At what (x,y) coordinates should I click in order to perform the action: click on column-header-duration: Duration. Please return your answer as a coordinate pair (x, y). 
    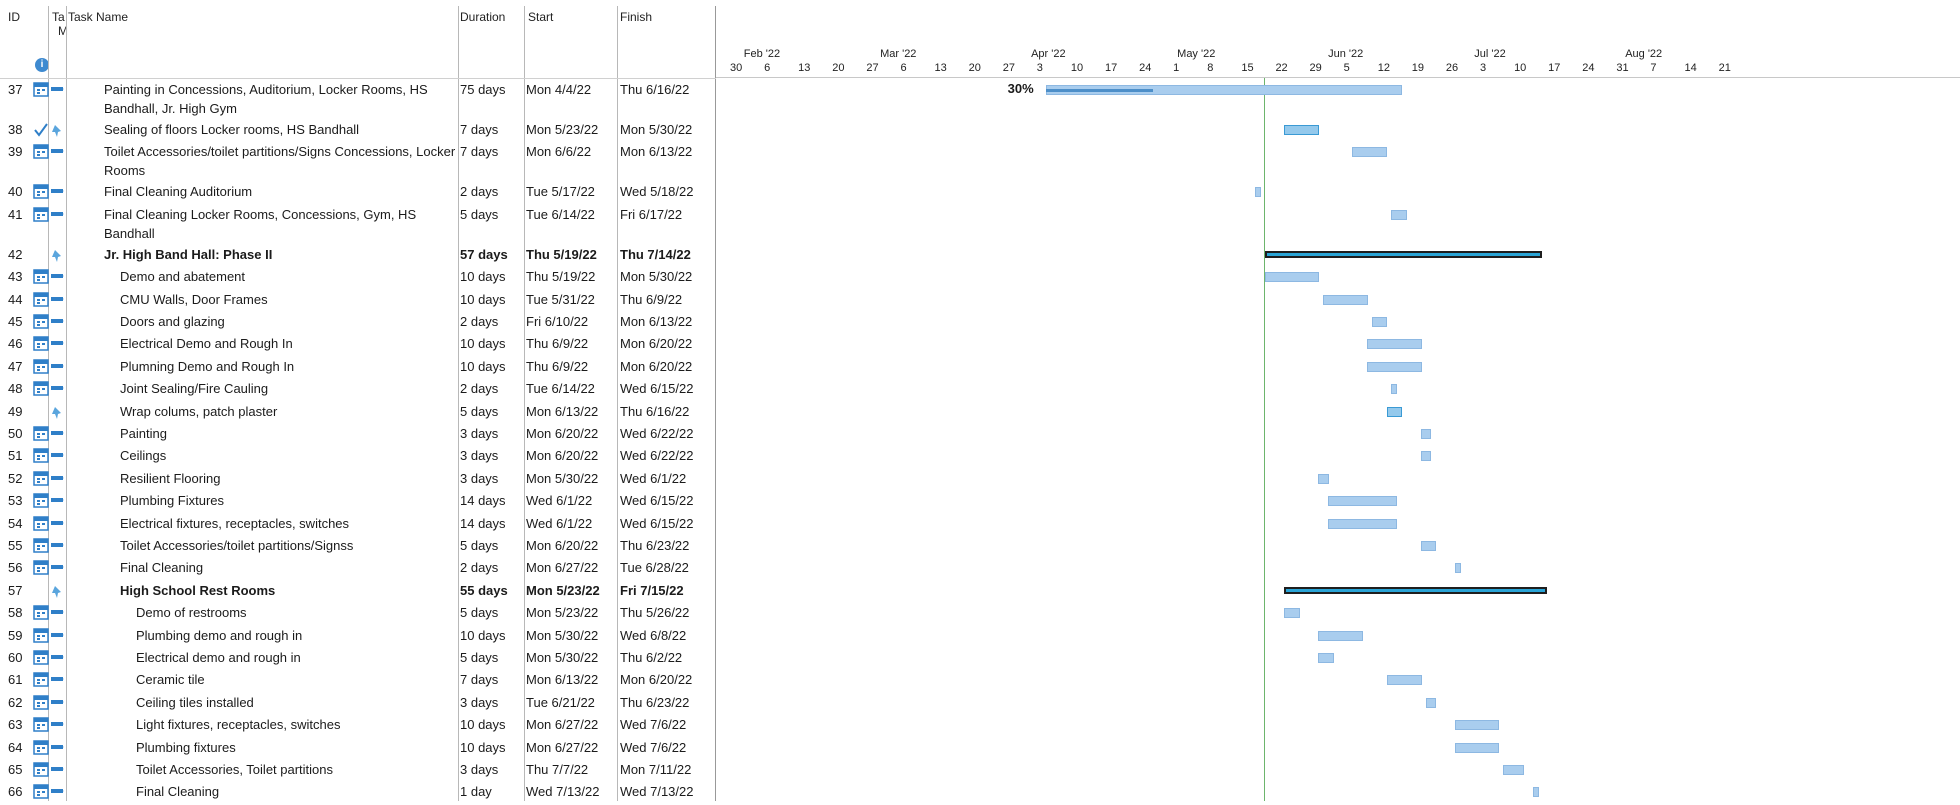
    Looking at the image, I should click on (482, 17).